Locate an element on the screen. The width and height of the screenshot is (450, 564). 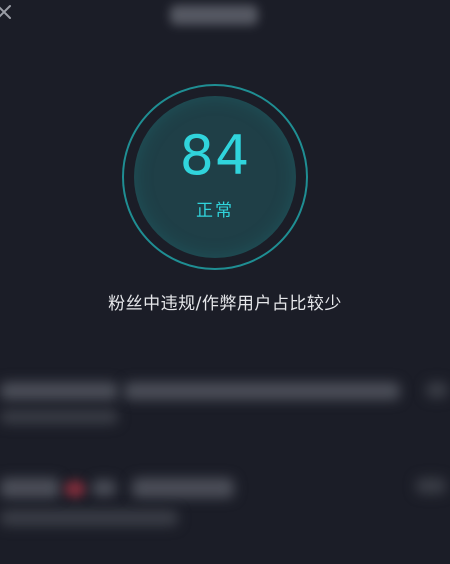
page-title-obscured is located at coordinates (214, 15).